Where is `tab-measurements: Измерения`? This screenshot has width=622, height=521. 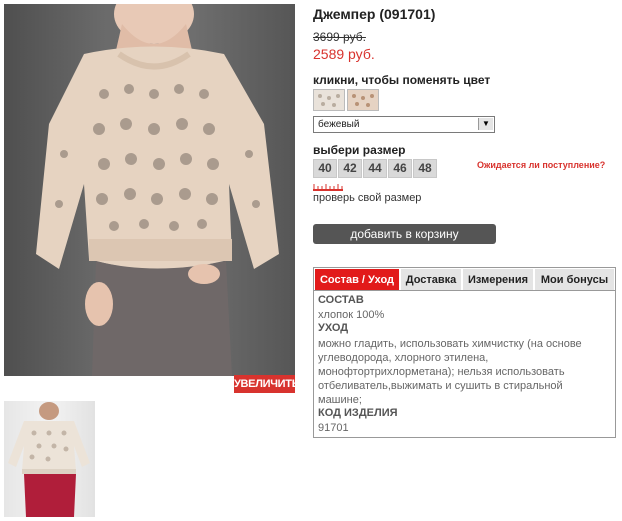 tab-measurements: Измерения is located at coordinates (498, 280).